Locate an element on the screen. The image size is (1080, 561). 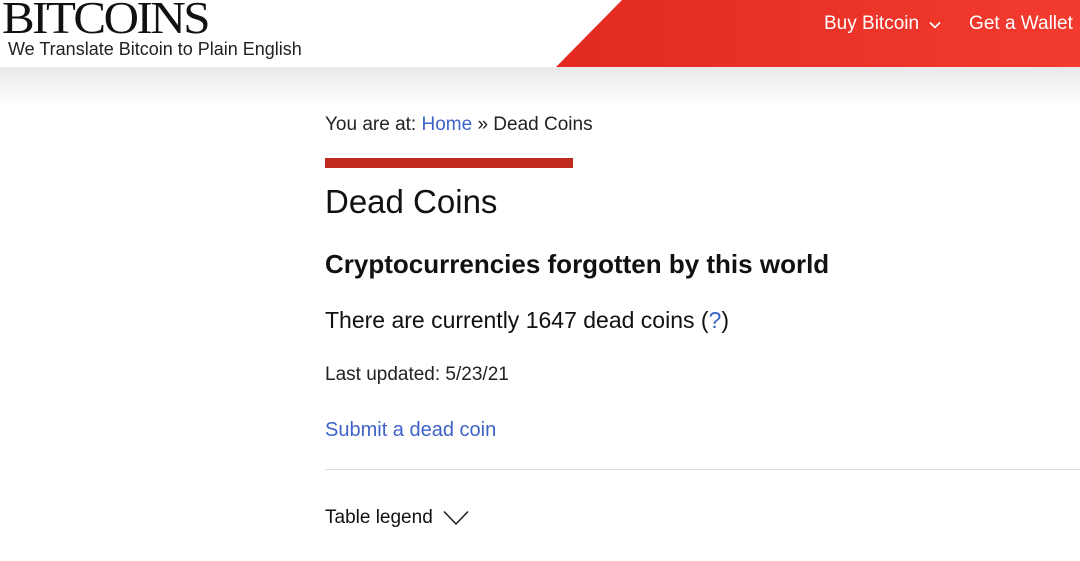
submit-dead-coin-link: Submit a dead coin is located at coordinates (410, 430).